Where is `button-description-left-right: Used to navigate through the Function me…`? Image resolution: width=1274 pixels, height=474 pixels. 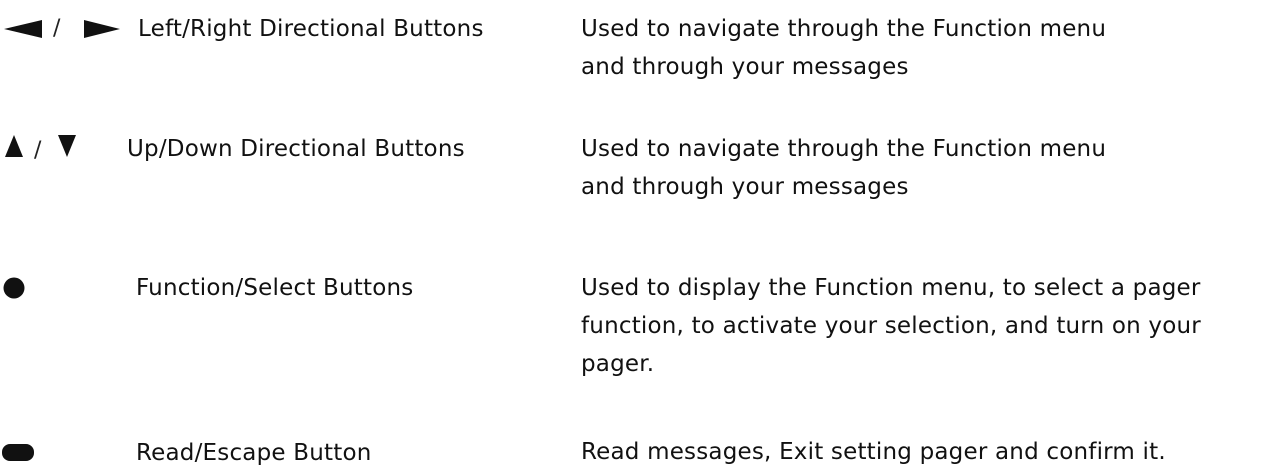 button-description-left-right: Used to navigate through the Function me… is located at coordinates (843, 48).